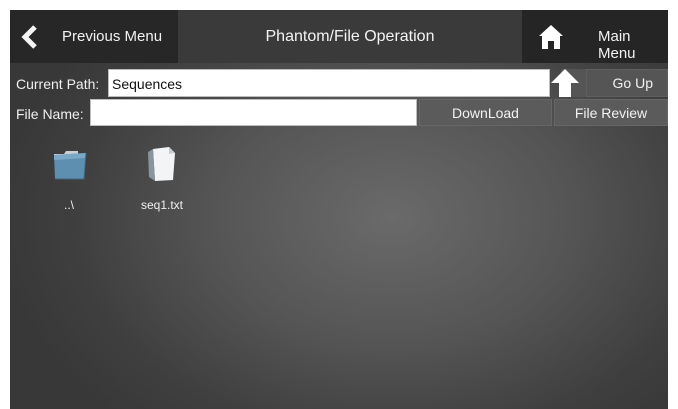  I want to click on home-icon, so click(551, 37).